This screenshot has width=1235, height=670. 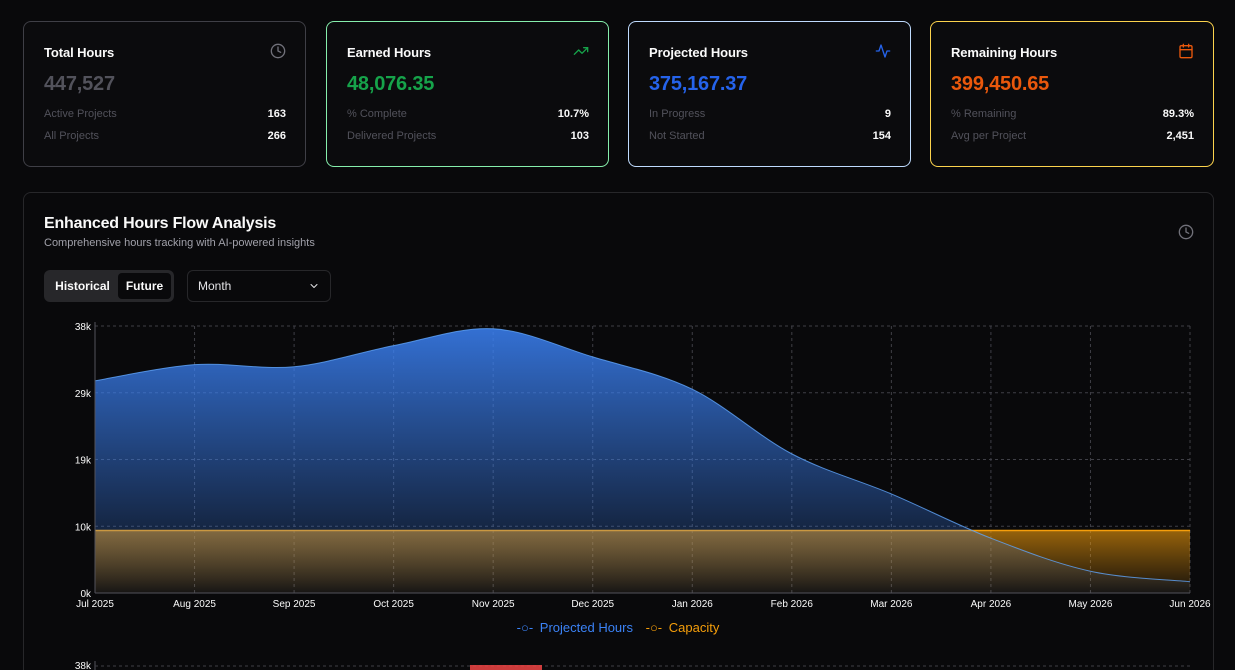 I want to click on row-value: 89.3%, so click(x=1178, y=114).